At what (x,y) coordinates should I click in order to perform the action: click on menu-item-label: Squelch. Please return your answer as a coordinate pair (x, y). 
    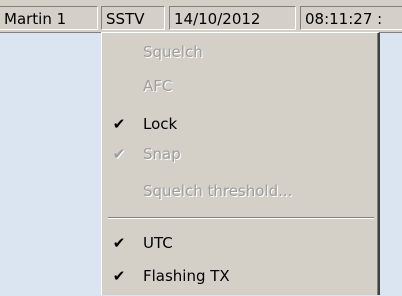
    Looking at the image, I should click on (173, 52).